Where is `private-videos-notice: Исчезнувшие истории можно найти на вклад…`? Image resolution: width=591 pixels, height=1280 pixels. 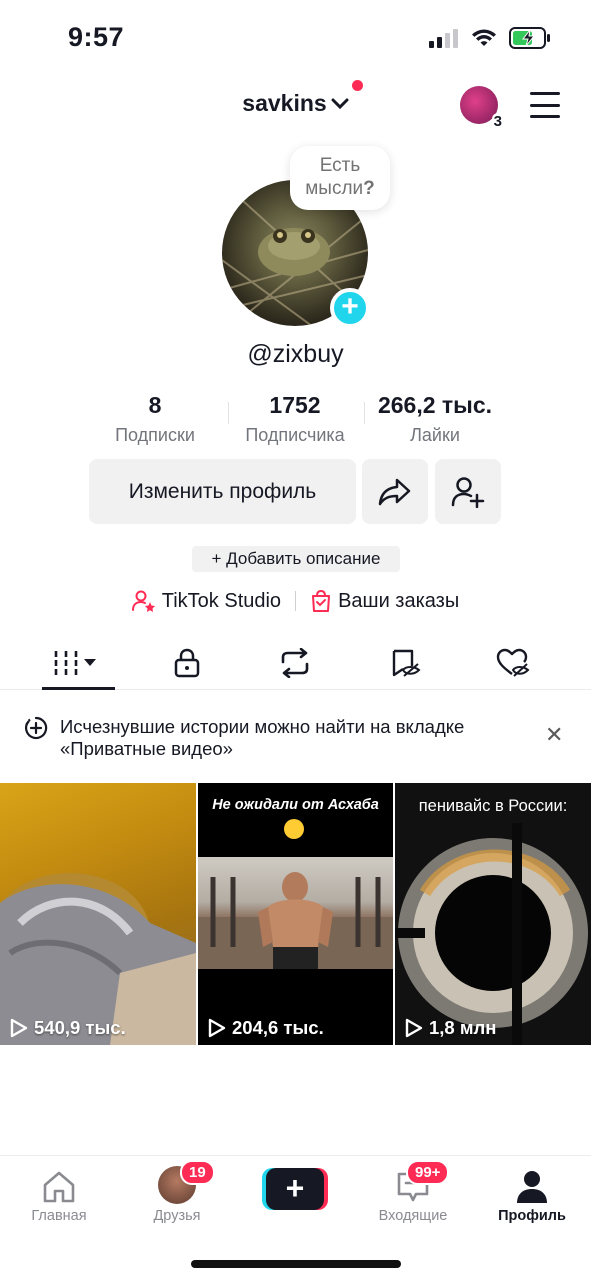 private-videos-notice: Исчезнувшие истории можно найти на вклад… is located at coordinates (295, 740).